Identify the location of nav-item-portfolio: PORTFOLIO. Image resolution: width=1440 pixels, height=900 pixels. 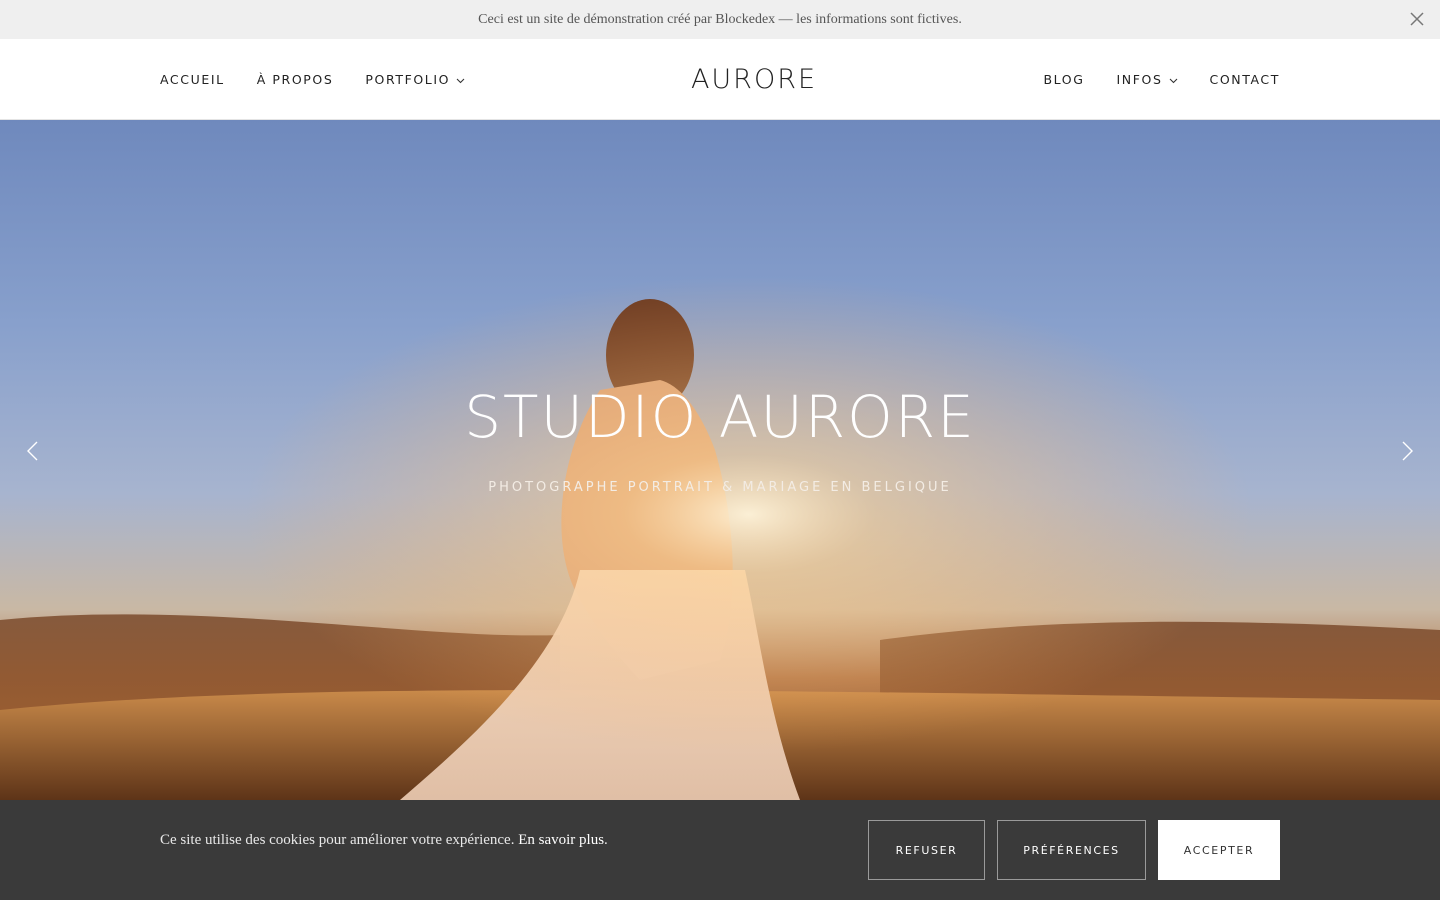
(415, 79).